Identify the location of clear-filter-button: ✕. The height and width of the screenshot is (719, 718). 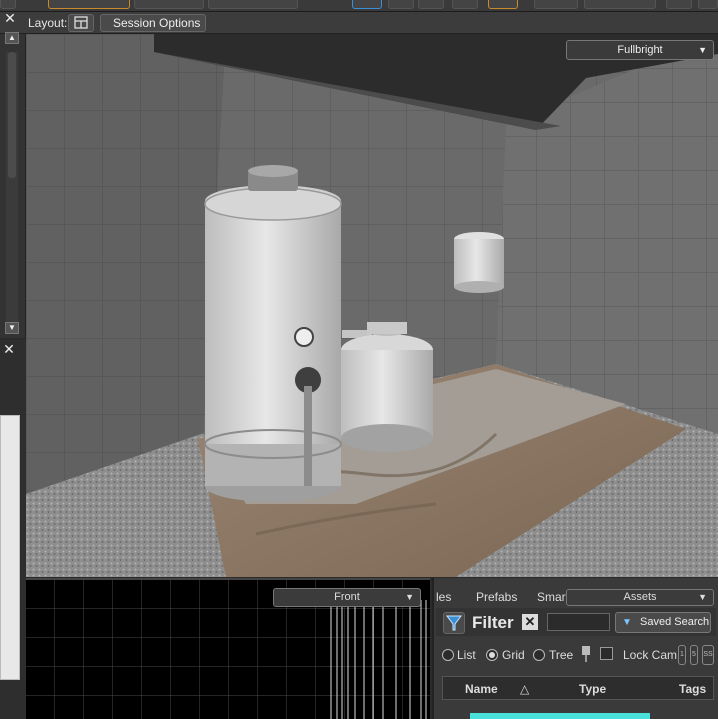
(530, 622).